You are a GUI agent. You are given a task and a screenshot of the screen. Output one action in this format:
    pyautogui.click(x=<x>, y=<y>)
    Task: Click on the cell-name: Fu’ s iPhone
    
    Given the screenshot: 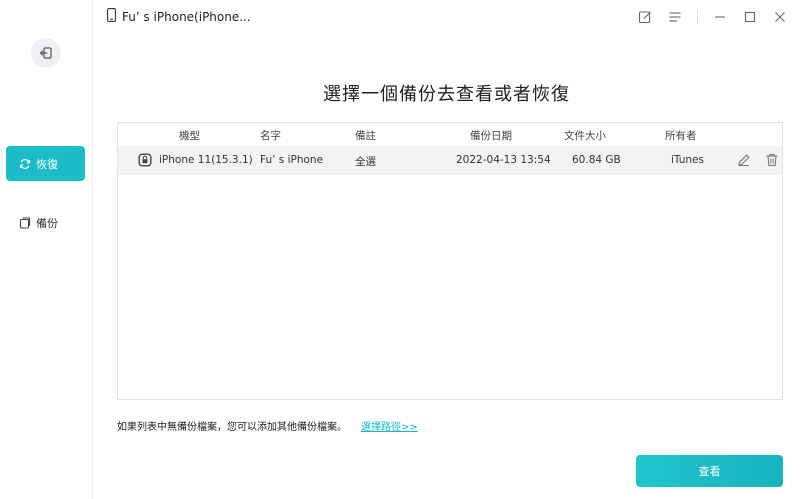 What is the action you would take?
    pyautogui.click(x=292, y=160)
    